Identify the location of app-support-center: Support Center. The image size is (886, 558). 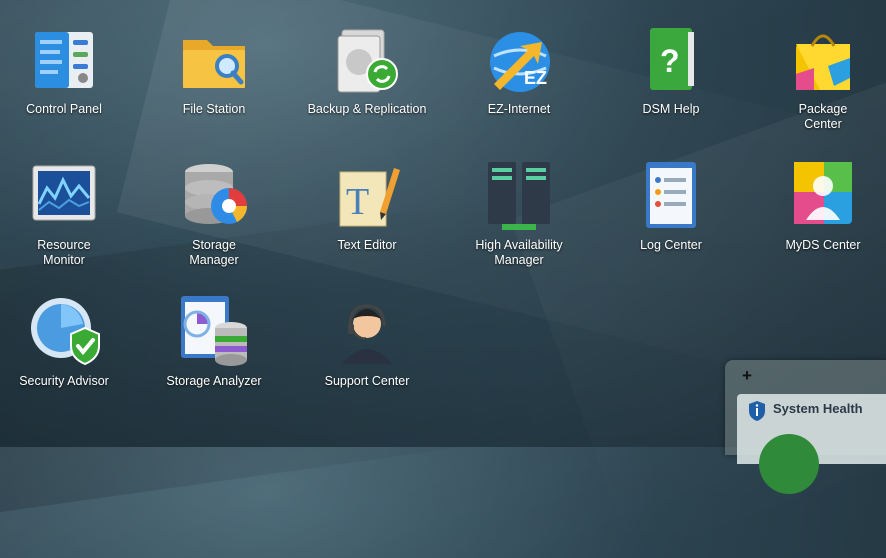
(367, 341).